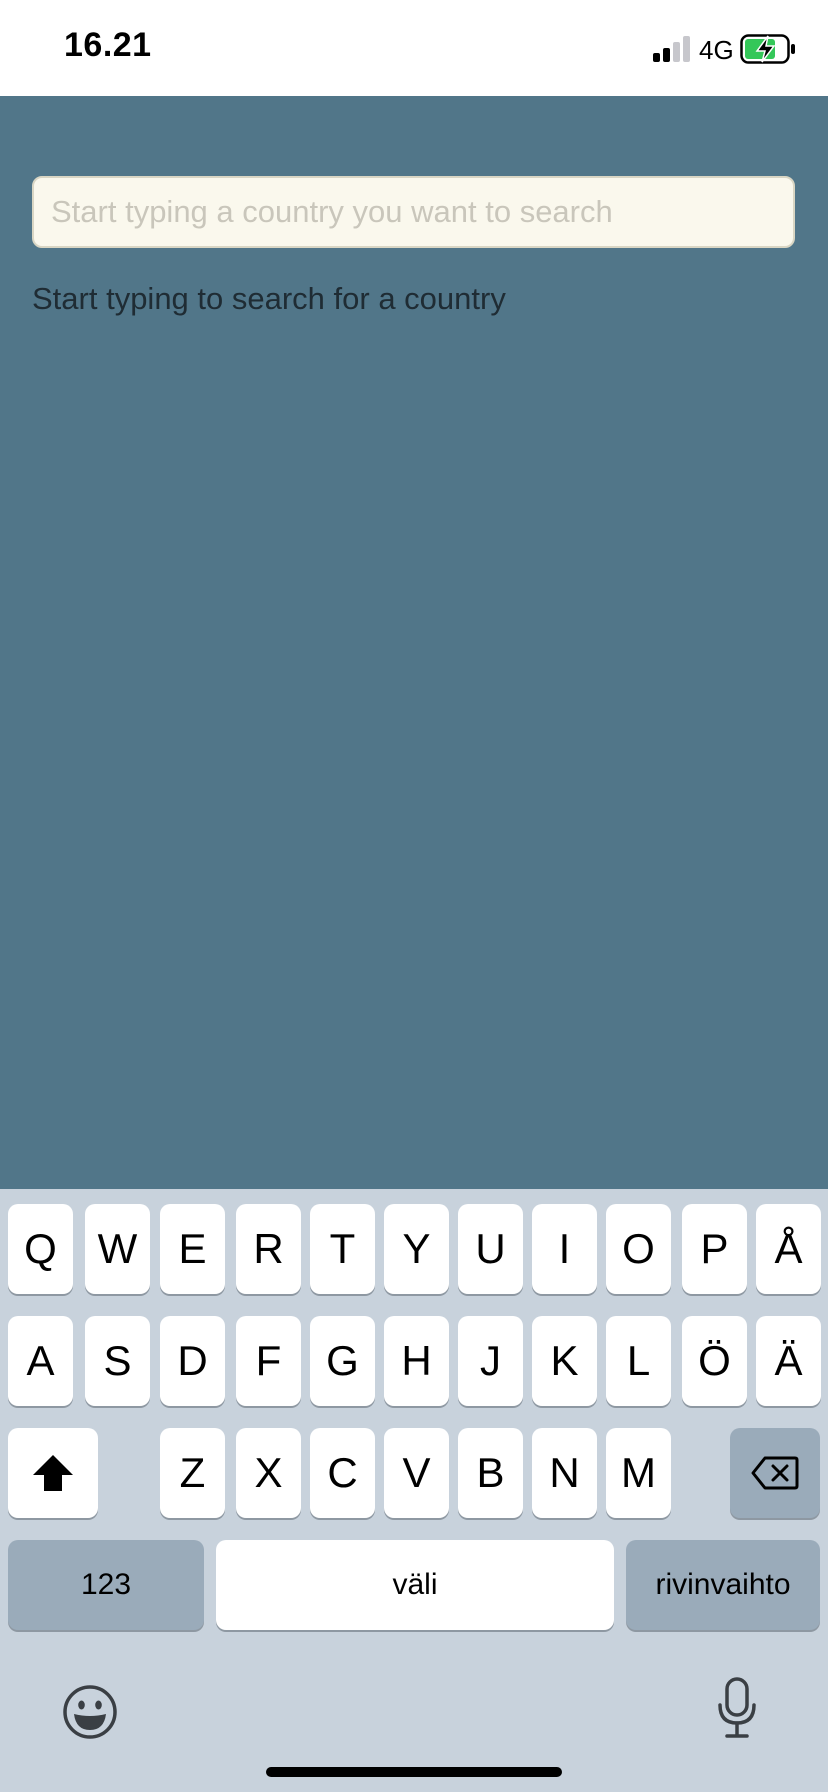 Image resolution: width=828 pixels, height=1792 pixels. What do you see at coordinates (414, 1772) in the screenshot?
I see `home-indicator` at bounding box center [414, 1772].